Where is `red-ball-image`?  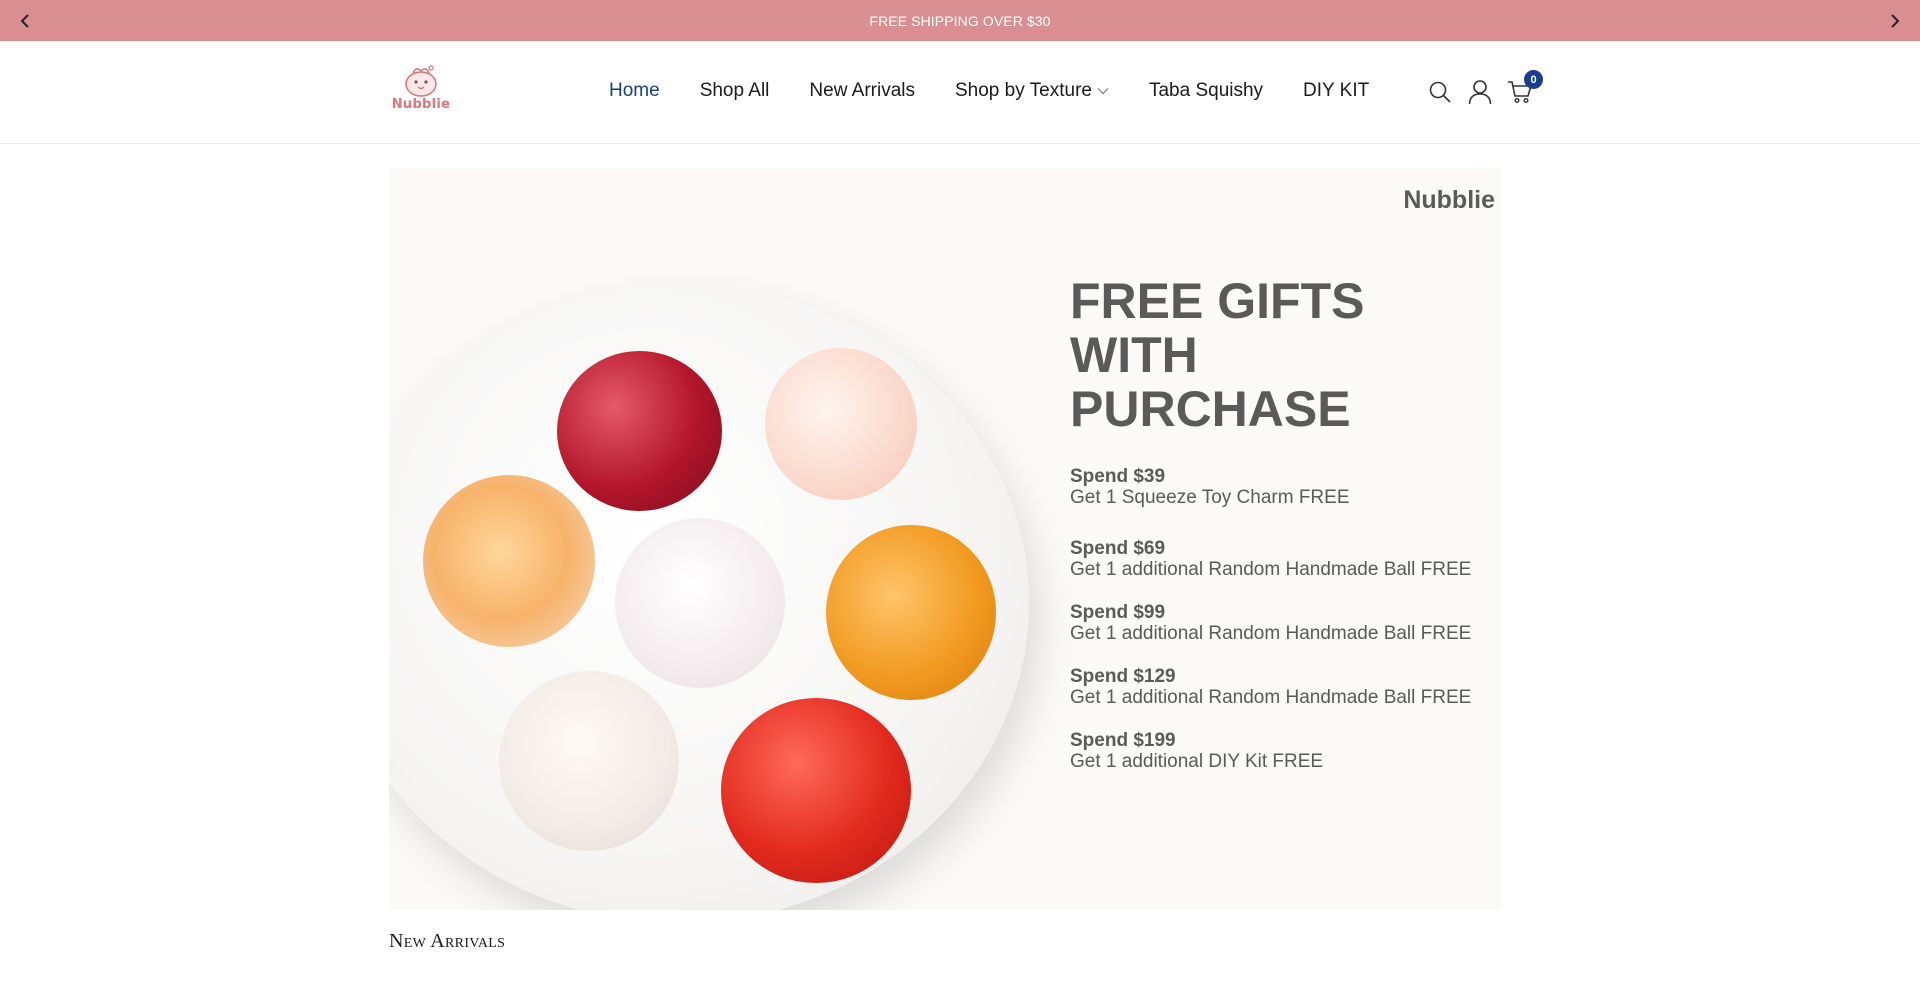
red-ball-image is located at coordinates (639, 431).